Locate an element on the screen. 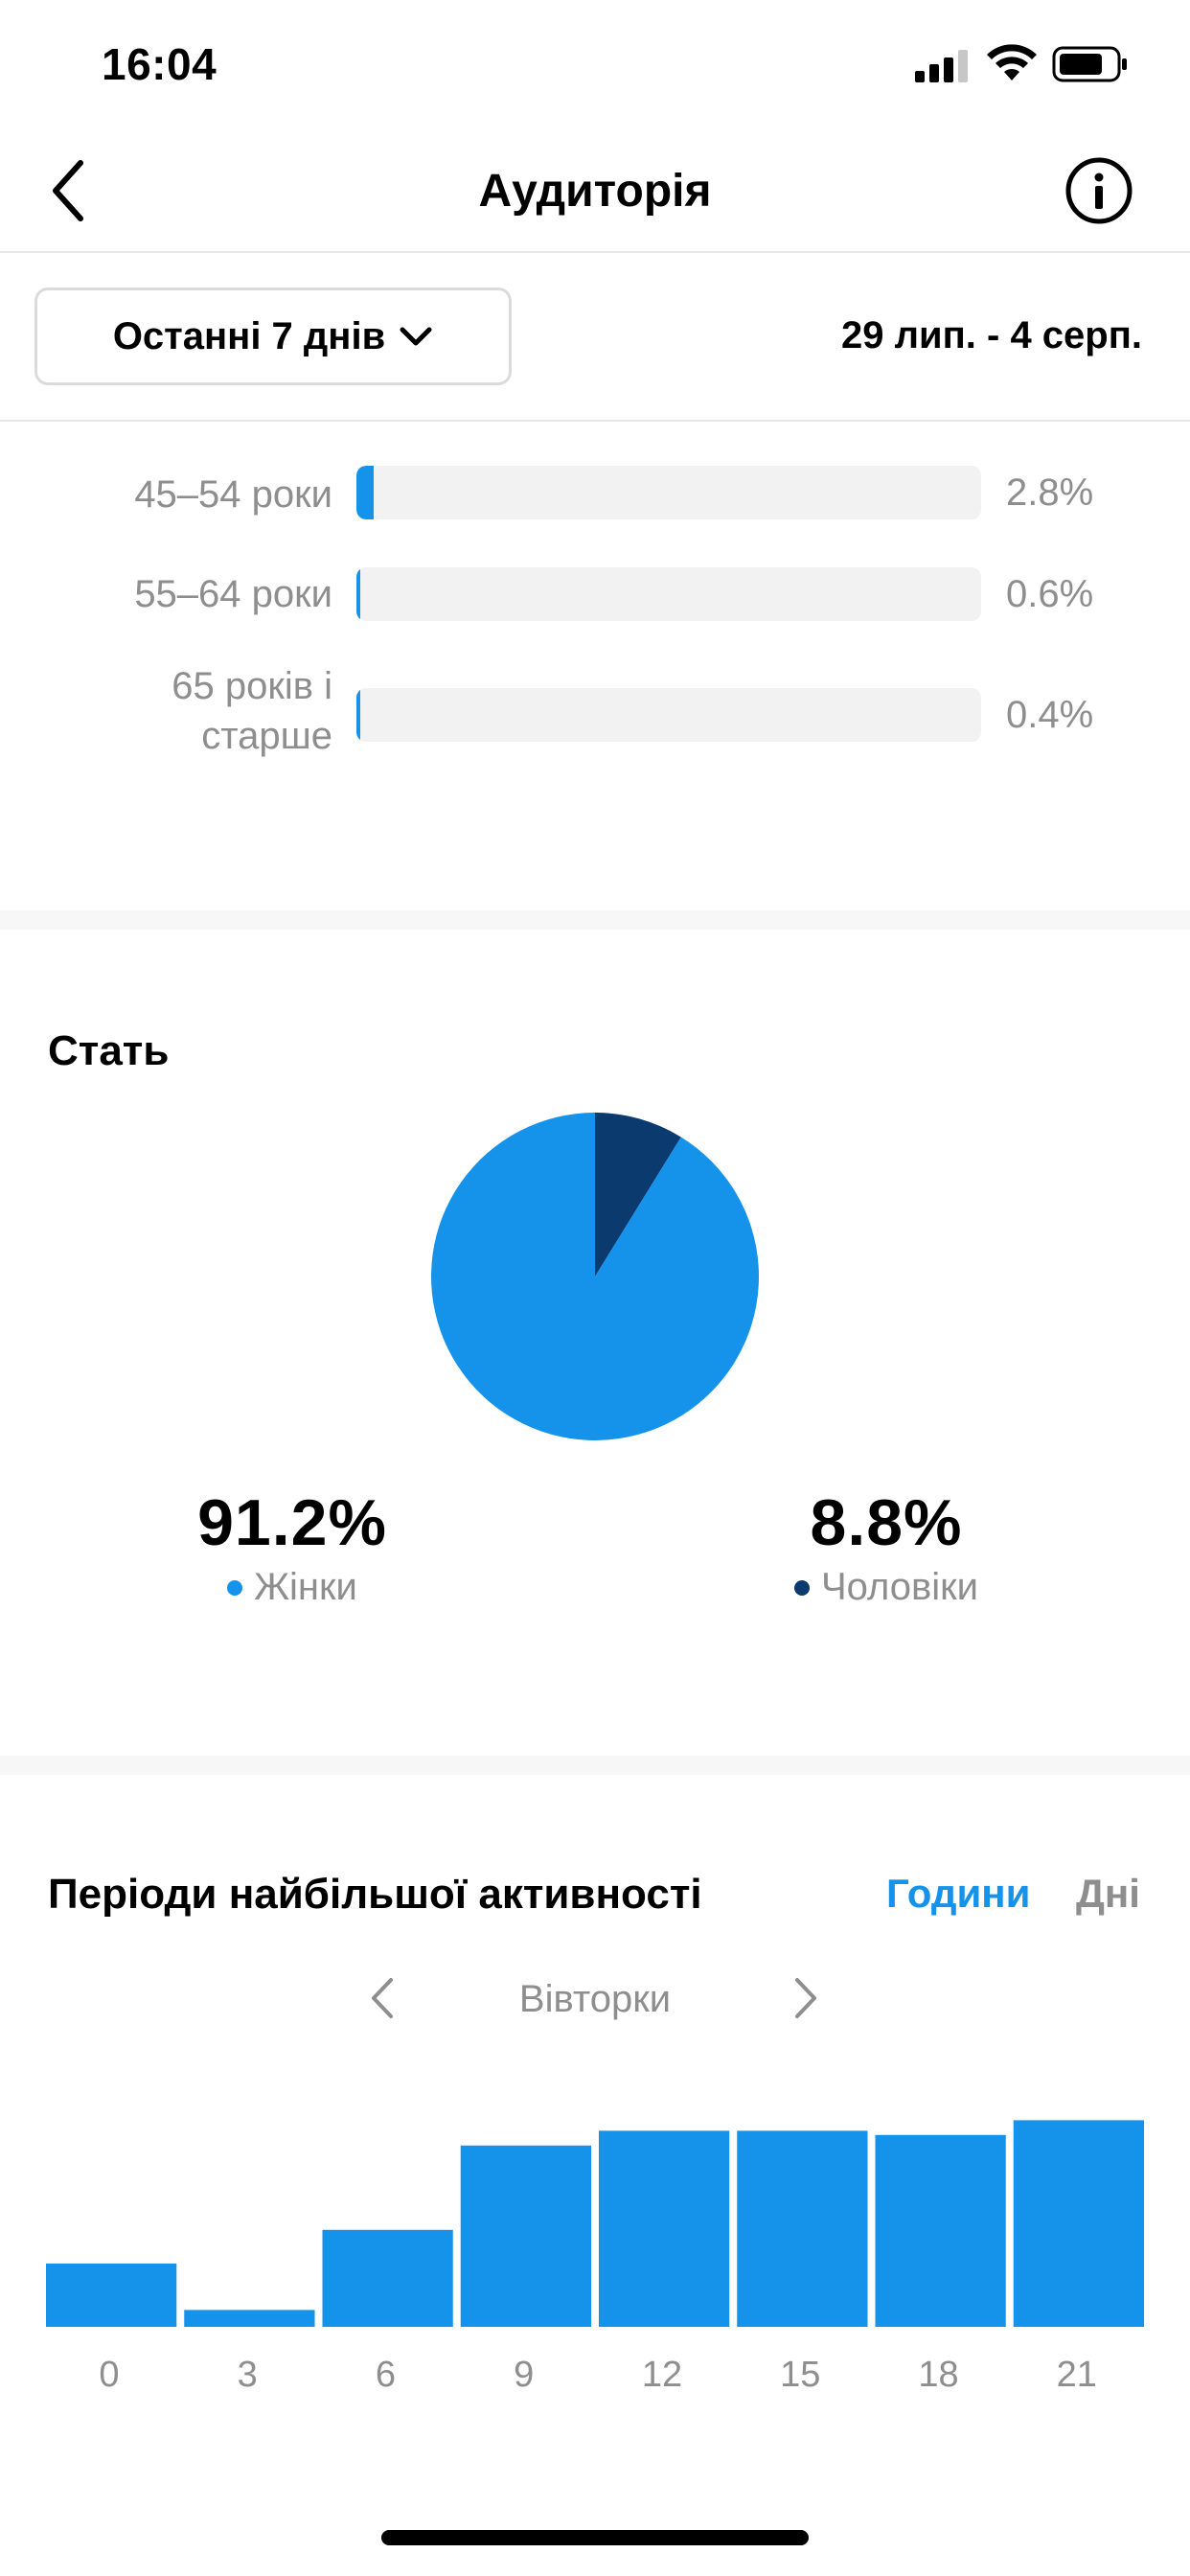 Image resolution: width=1190 pixels, height=2576 pixels. men-legend: Чоловіки is located at coordinates (886, 1587).